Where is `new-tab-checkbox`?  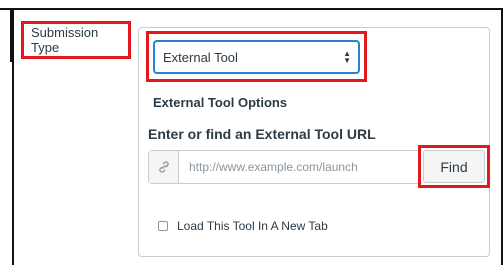 new-tab-checkbox is located at coordinates (163, 226).